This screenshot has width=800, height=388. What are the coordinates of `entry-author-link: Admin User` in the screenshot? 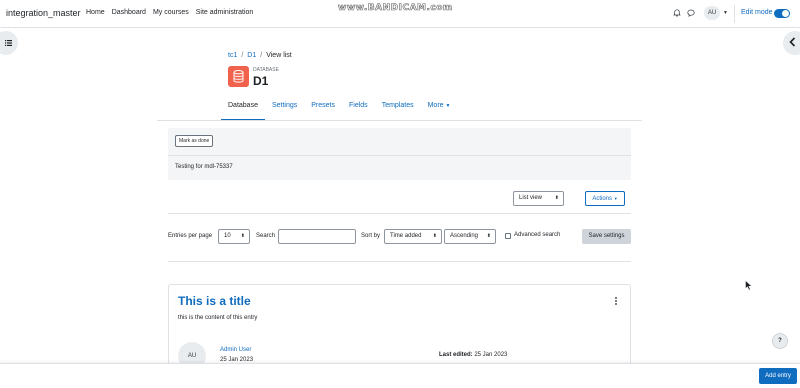 It's located at (235, 350).